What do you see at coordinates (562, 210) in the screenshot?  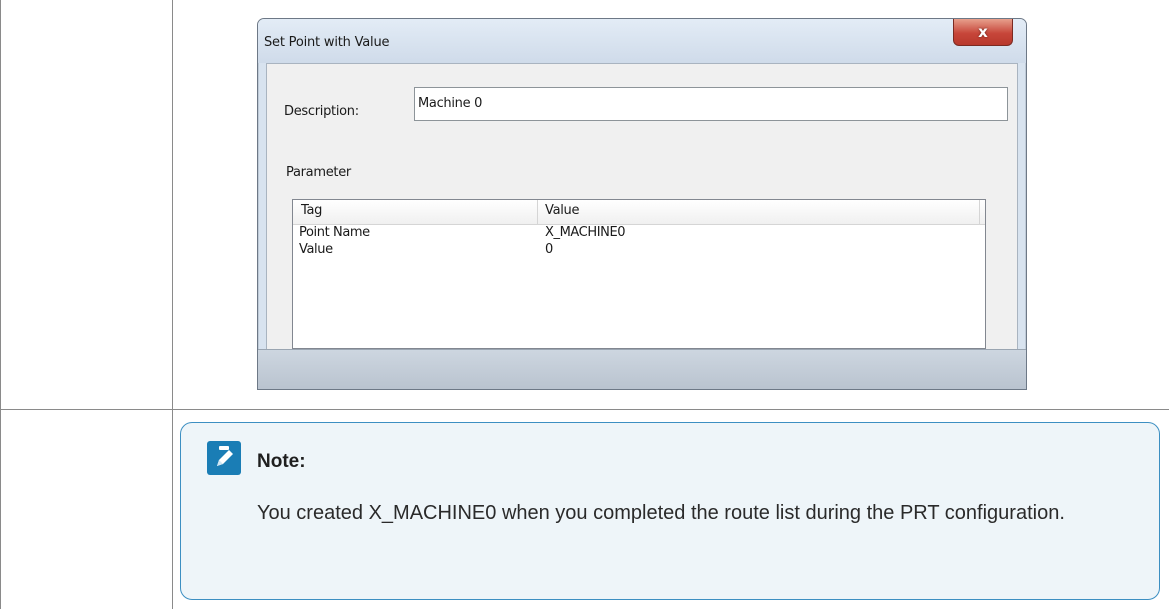 I see `column-header-value: Value` at bounding box center [562, 210].